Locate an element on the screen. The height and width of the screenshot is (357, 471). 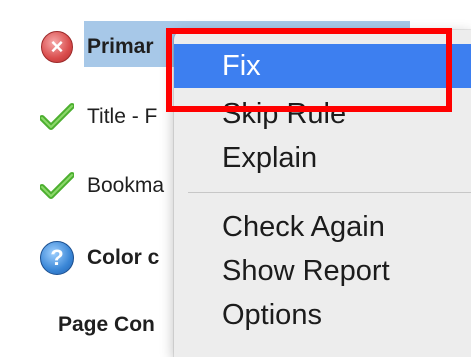
rule-label: Color c is located at coordinates (123, 257).